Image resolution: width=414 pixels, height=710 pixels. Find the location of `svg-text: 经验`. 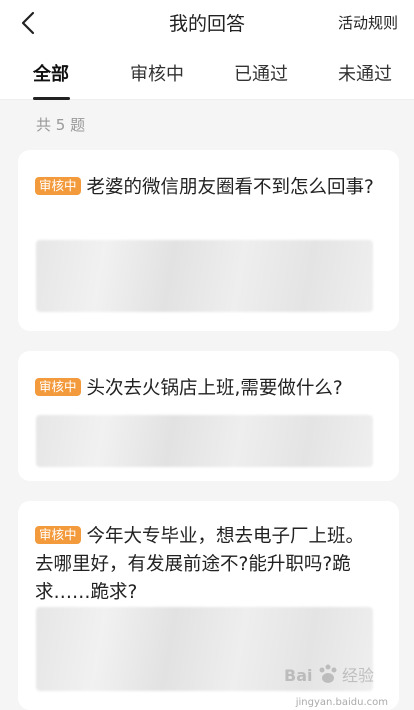

svg-text: 经验 is located at coordinates (358, 675).